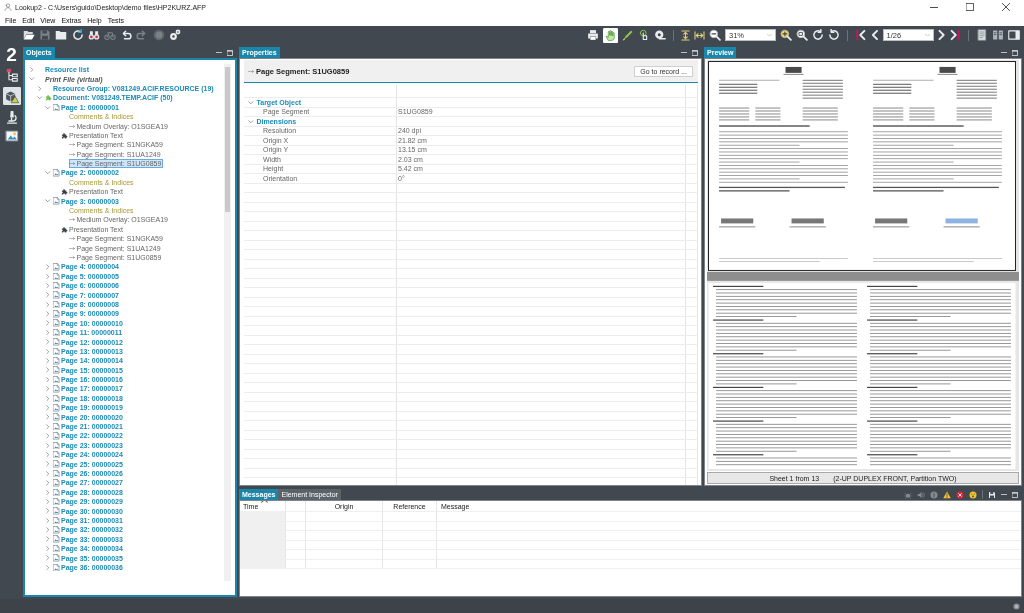 The image size is (1024, 613). What do you see at coordinates (11, 55) in the screenshot?
I see `app-logo: 2` at bounding box center [11, 55].